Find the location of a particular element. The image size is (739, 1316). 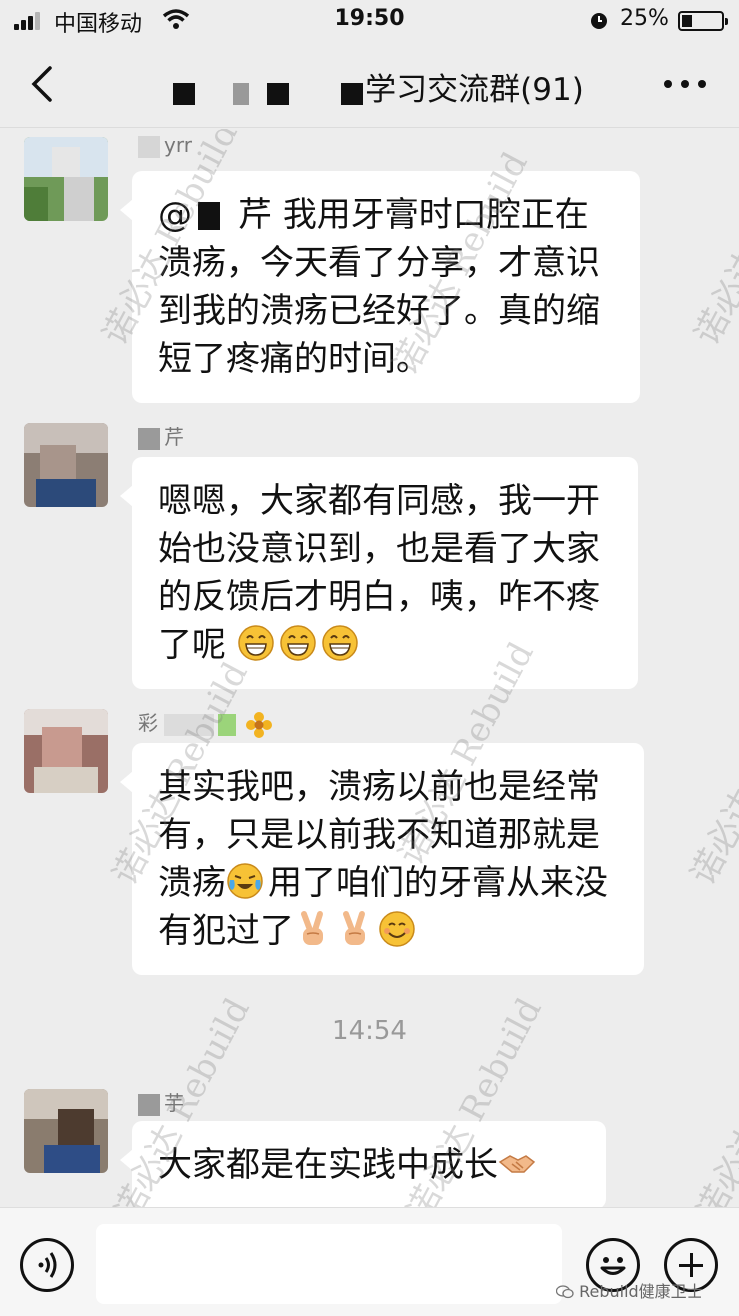

message-bubble: 大家都是在实践中成长 is located at coordinates (363, 1164).